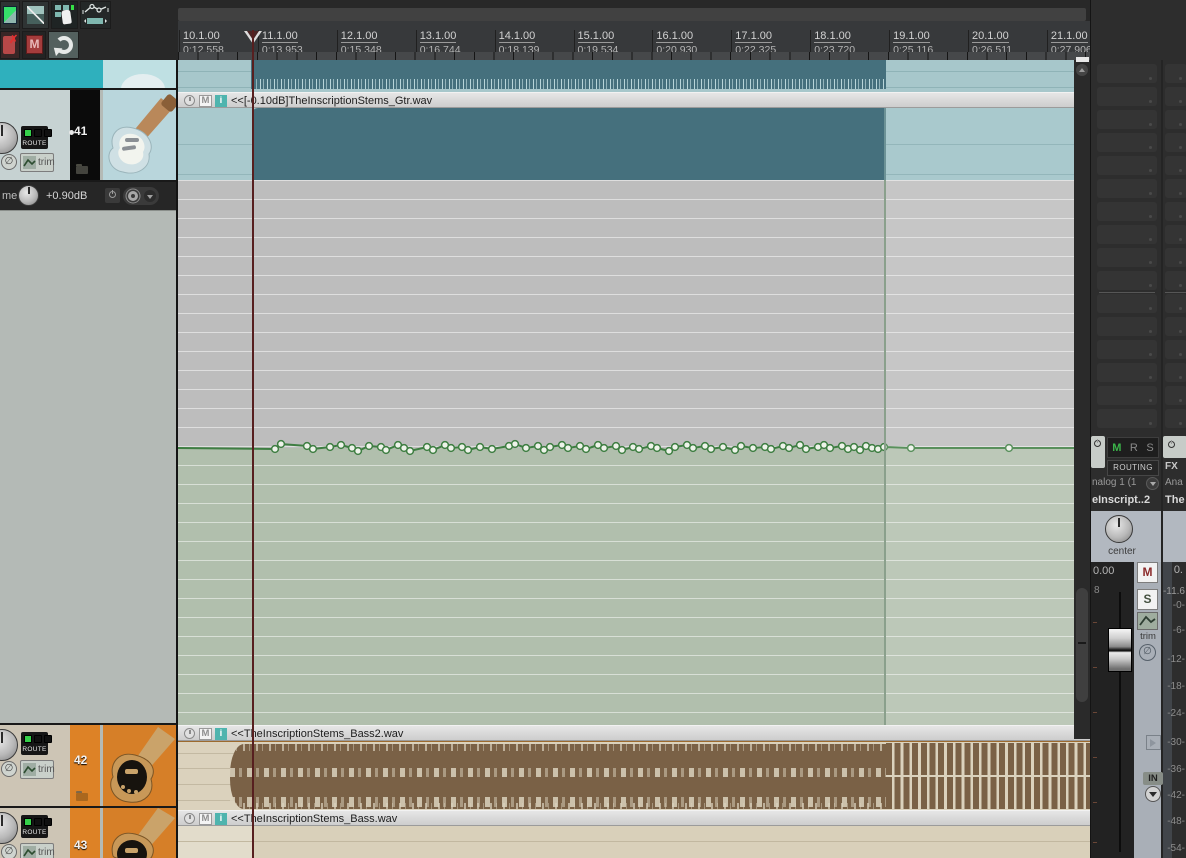 The width and height of the screenshot is (1186, 858). I want to click on gtr-waveform-dense, so click(569, 144).